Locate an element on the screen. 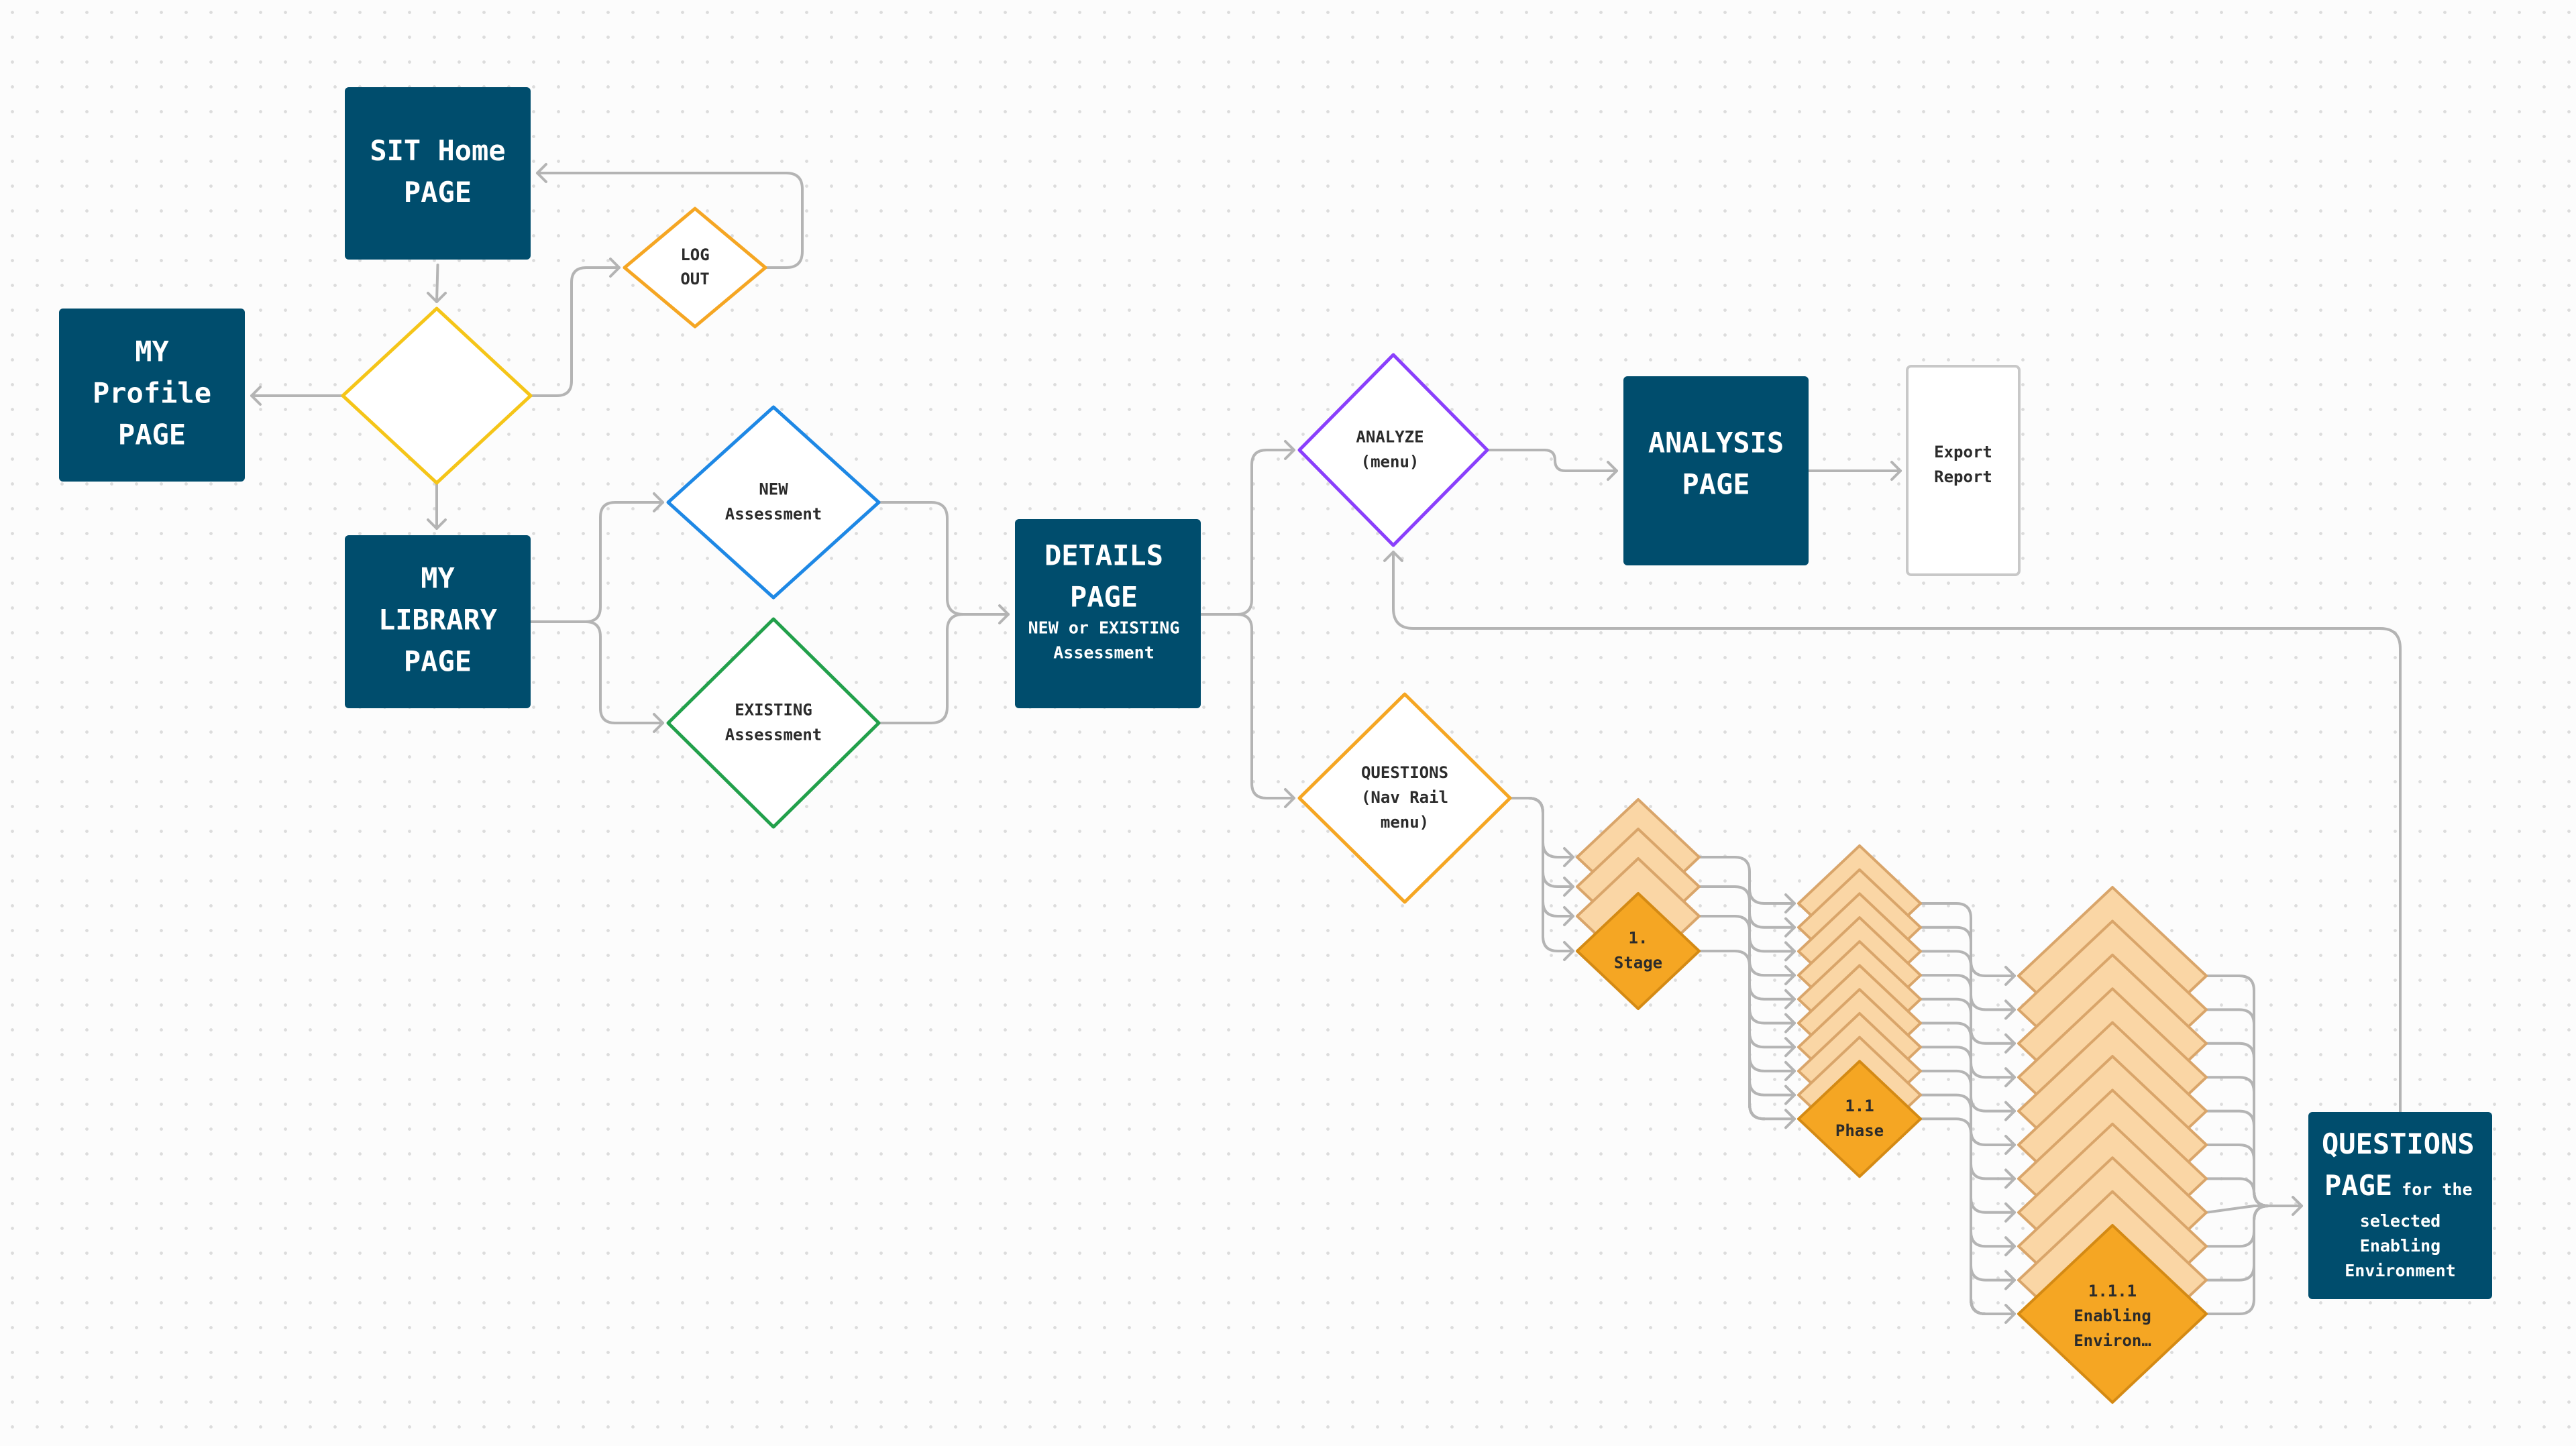 Image resolution: width=2576 pixels, height=1446 pixels. logout-decision-shape is located at coordinates (695, 268).